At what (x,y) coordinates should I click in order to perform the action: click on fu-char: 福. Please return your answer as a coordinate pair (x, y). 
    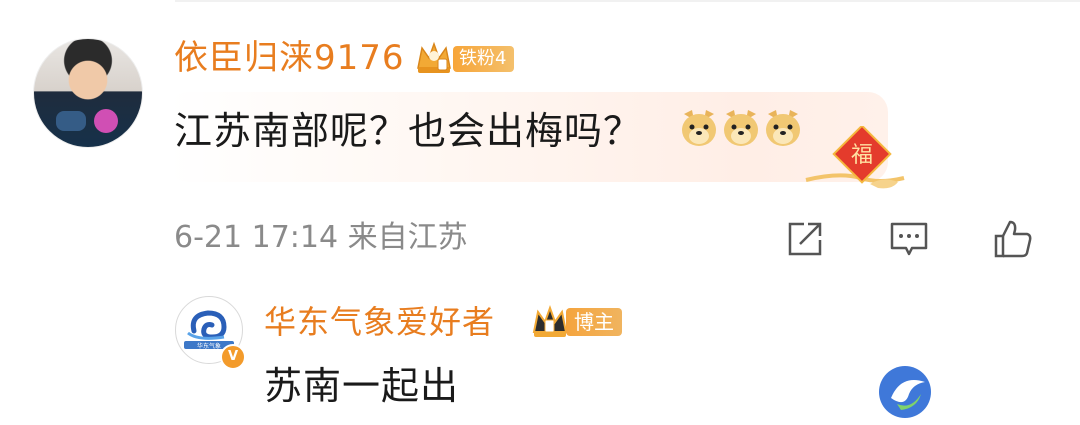
    Looking at the image, I should click on (862, 155).